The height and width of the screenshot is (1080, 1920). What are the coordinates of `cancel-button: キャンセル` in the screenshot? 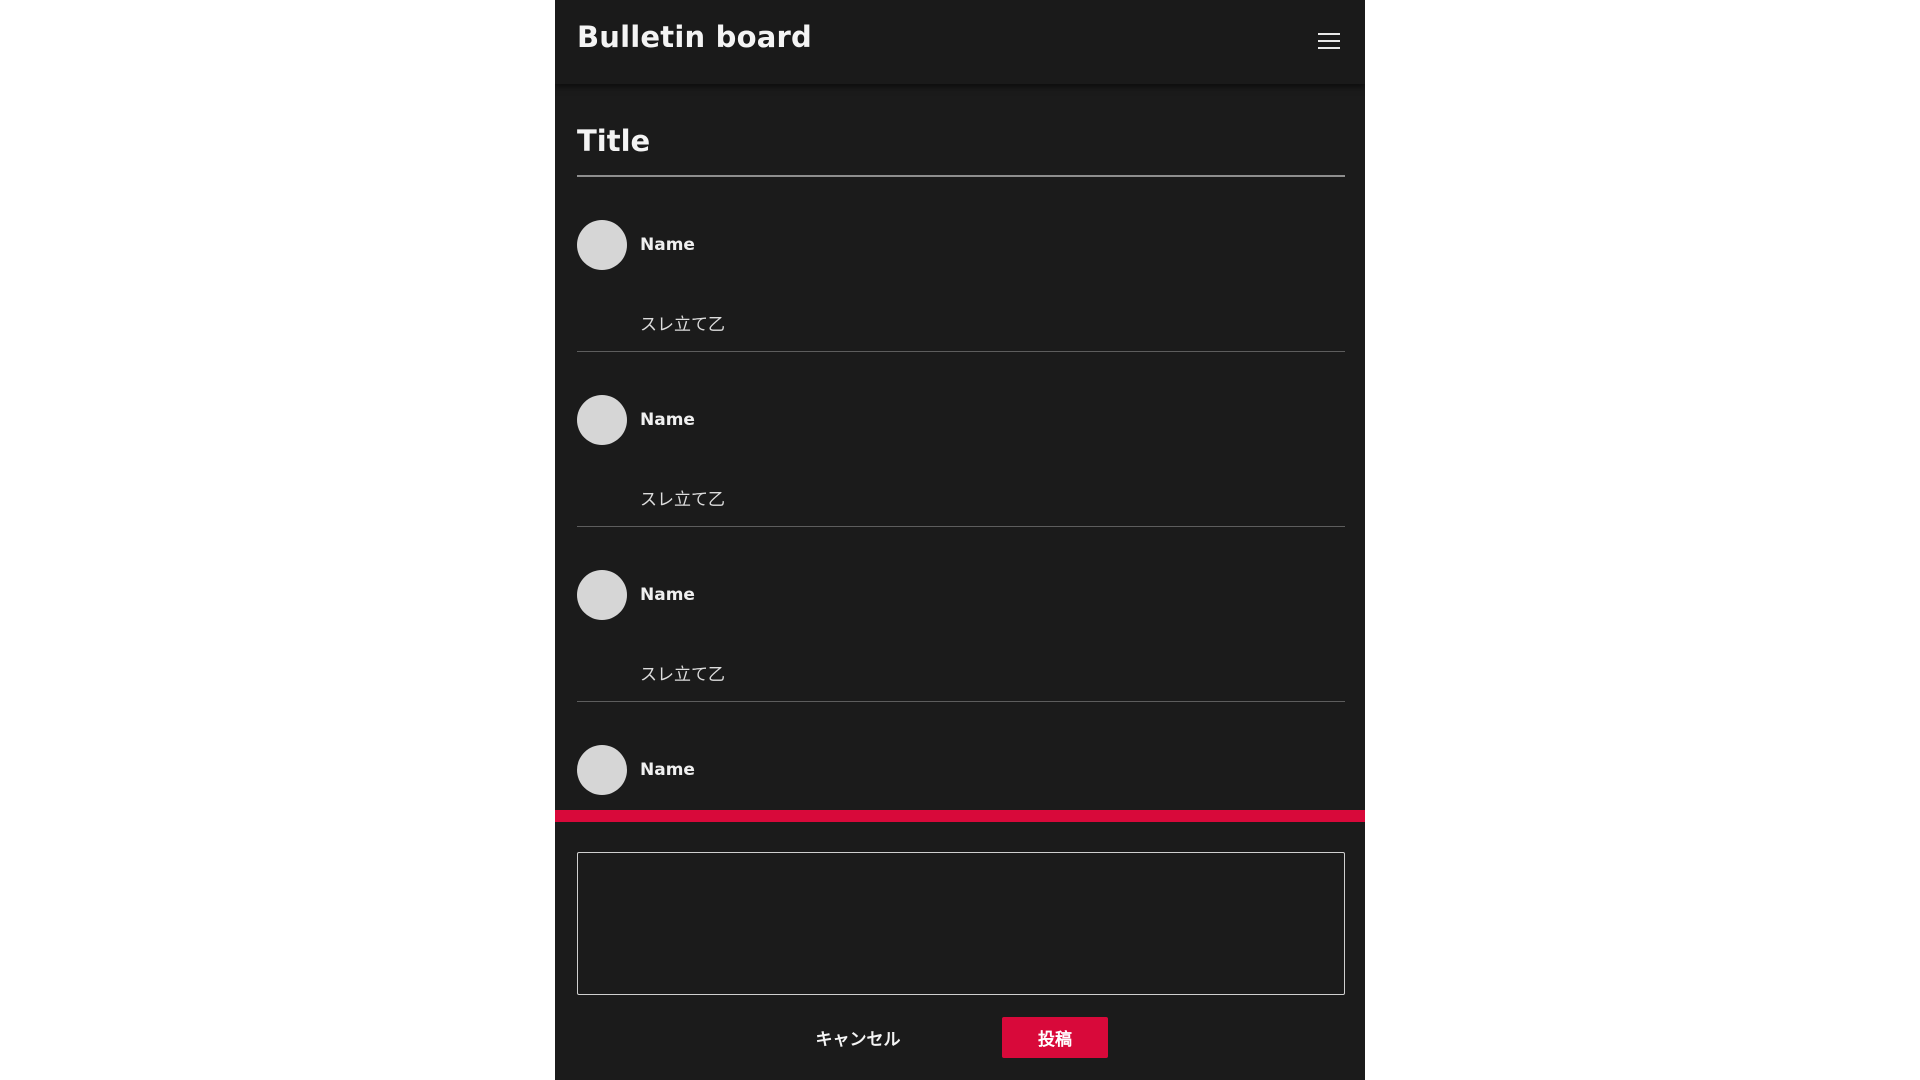 It's located at (858, 1037).